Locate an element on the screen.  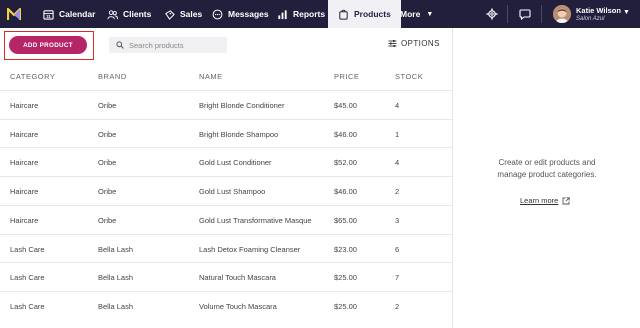
cell-name: Bright Blonde Conditioner is located at coordinates (242, 105).